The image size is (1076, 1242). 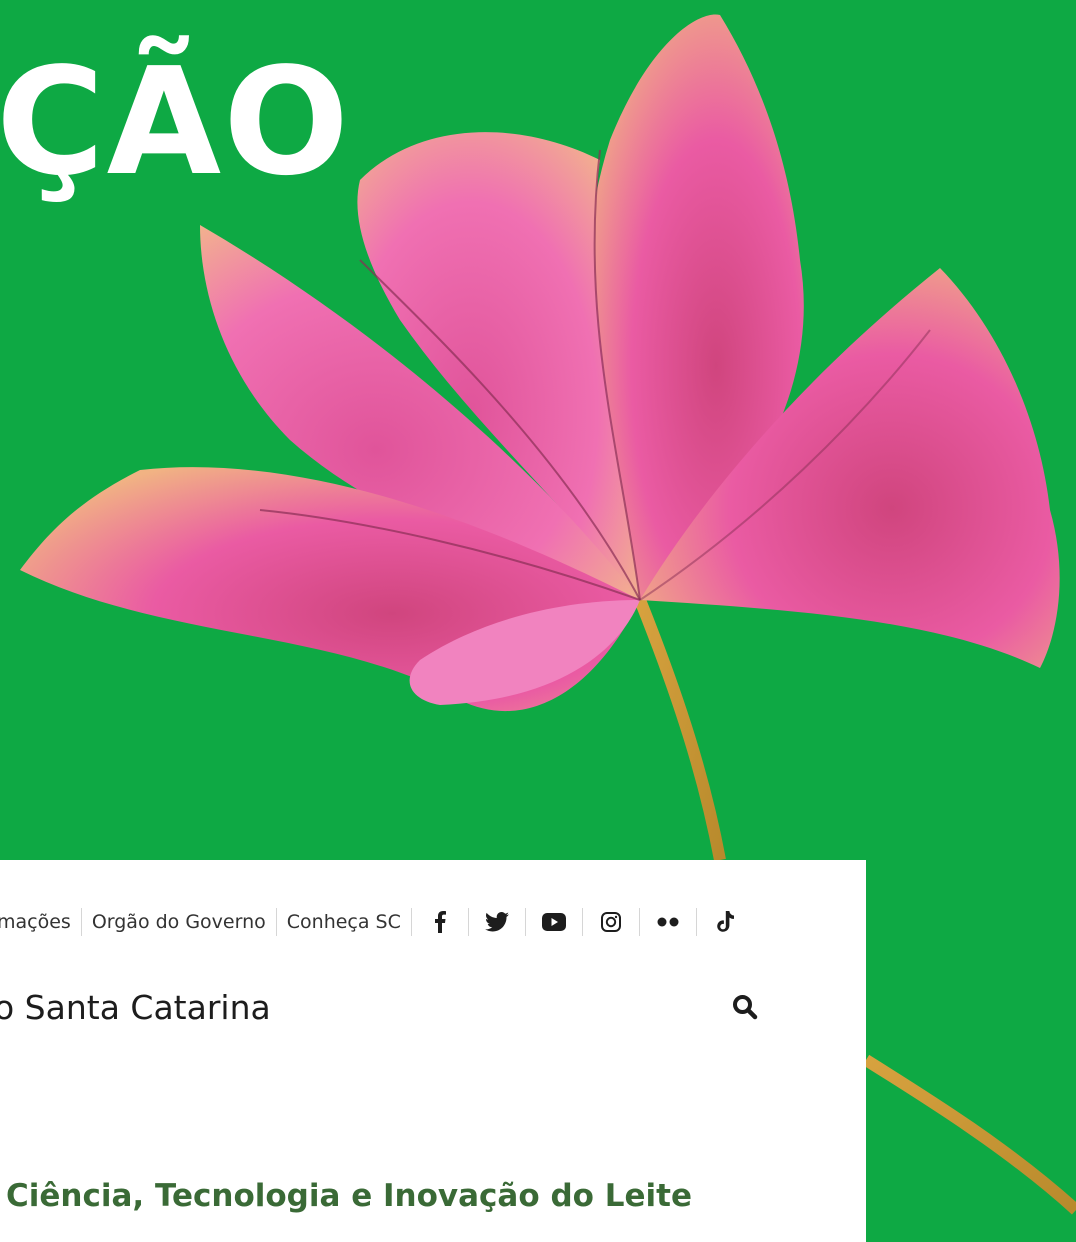 I want to click on instagram-icon, so click(x=611, y=922).